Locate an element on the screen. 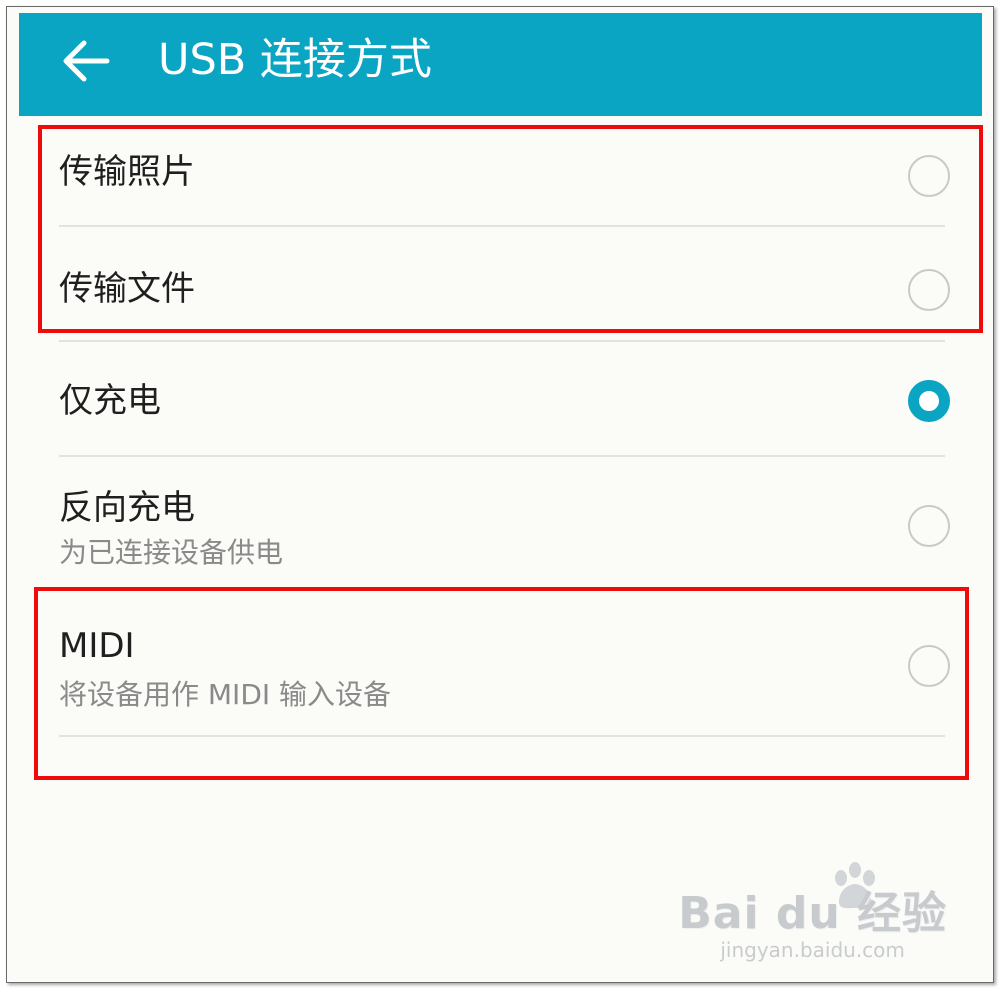 The image size is (1000, 989). option-label: 反向充电 is located at coordinates (127, 508).